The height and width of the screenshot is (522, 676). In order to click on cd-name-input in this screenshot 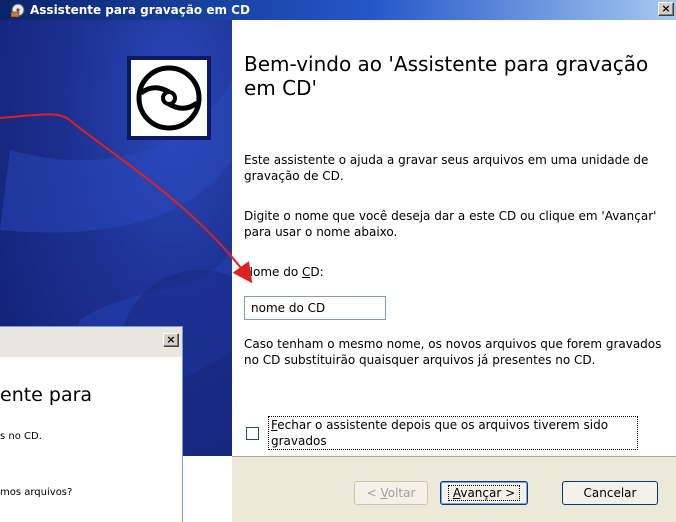, I will do `click(315, 308)`.